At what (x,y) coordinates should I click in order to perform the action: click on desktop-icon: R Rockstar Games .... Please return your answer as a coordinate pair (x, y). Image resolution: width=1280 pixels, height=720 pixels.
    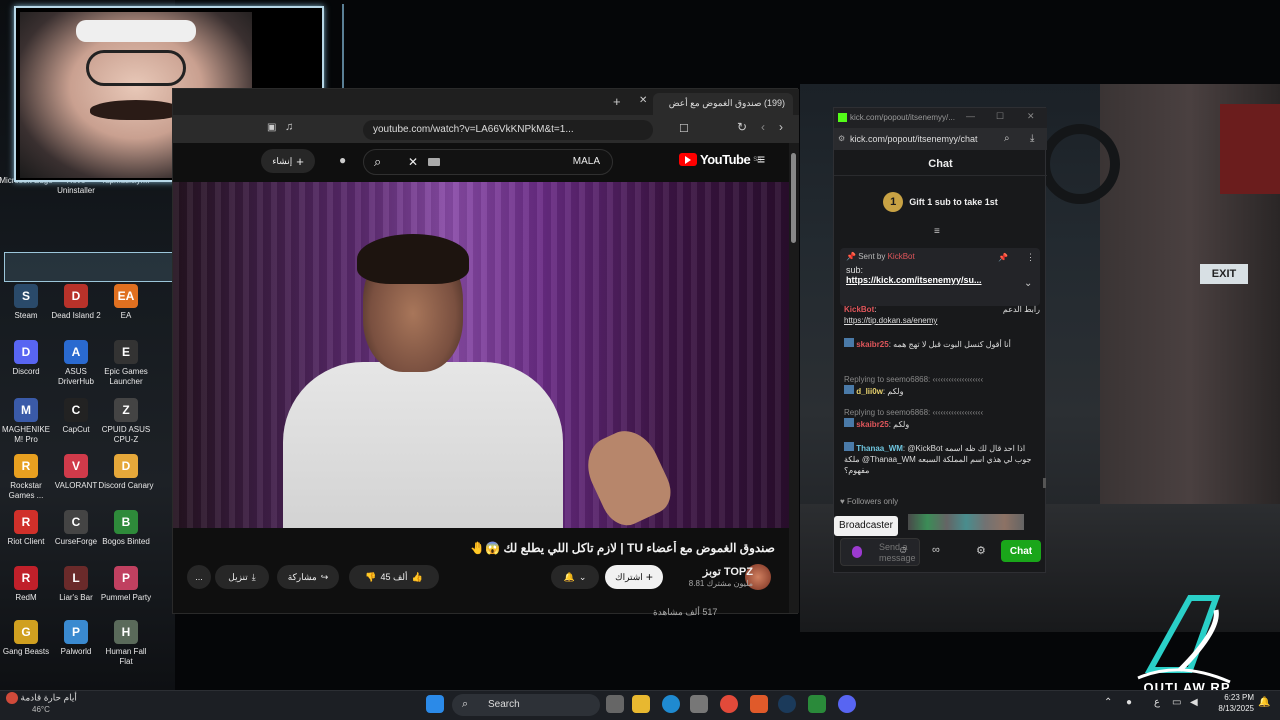
    Looking at the image, I should click on (27, 477).